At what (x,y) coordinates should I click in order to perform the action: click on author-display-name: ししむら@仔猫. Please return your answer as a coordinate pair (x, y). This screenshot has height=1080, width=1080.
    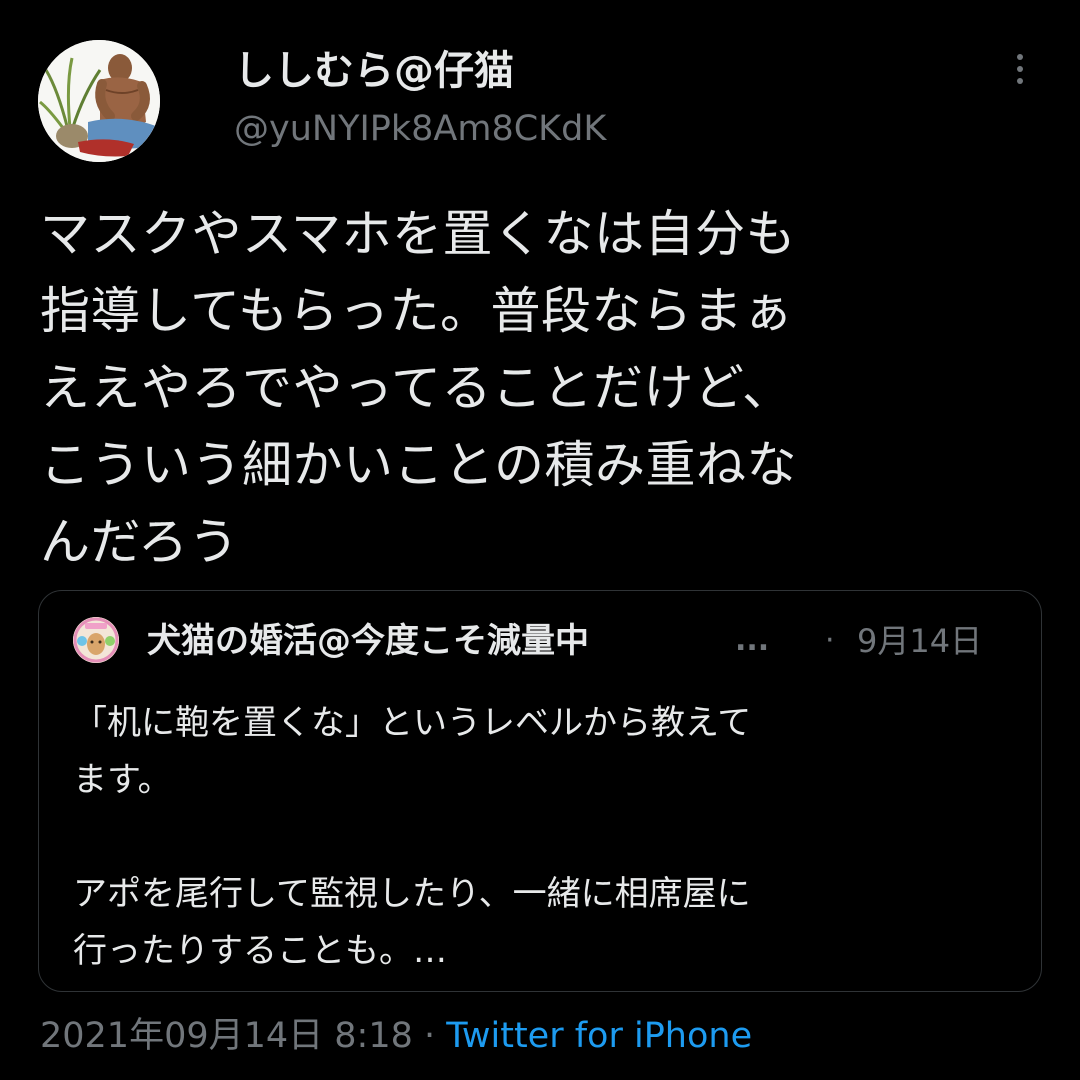
    Looking at the image, I should click on (374, 71).